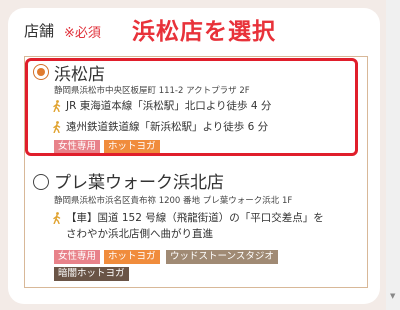 The image size is (400, 310). Describe the element at coordinates (139, 234) in the screenshot. I see `access-car-line-2: さわやか浜北店側へ曲がり直進` at that location.